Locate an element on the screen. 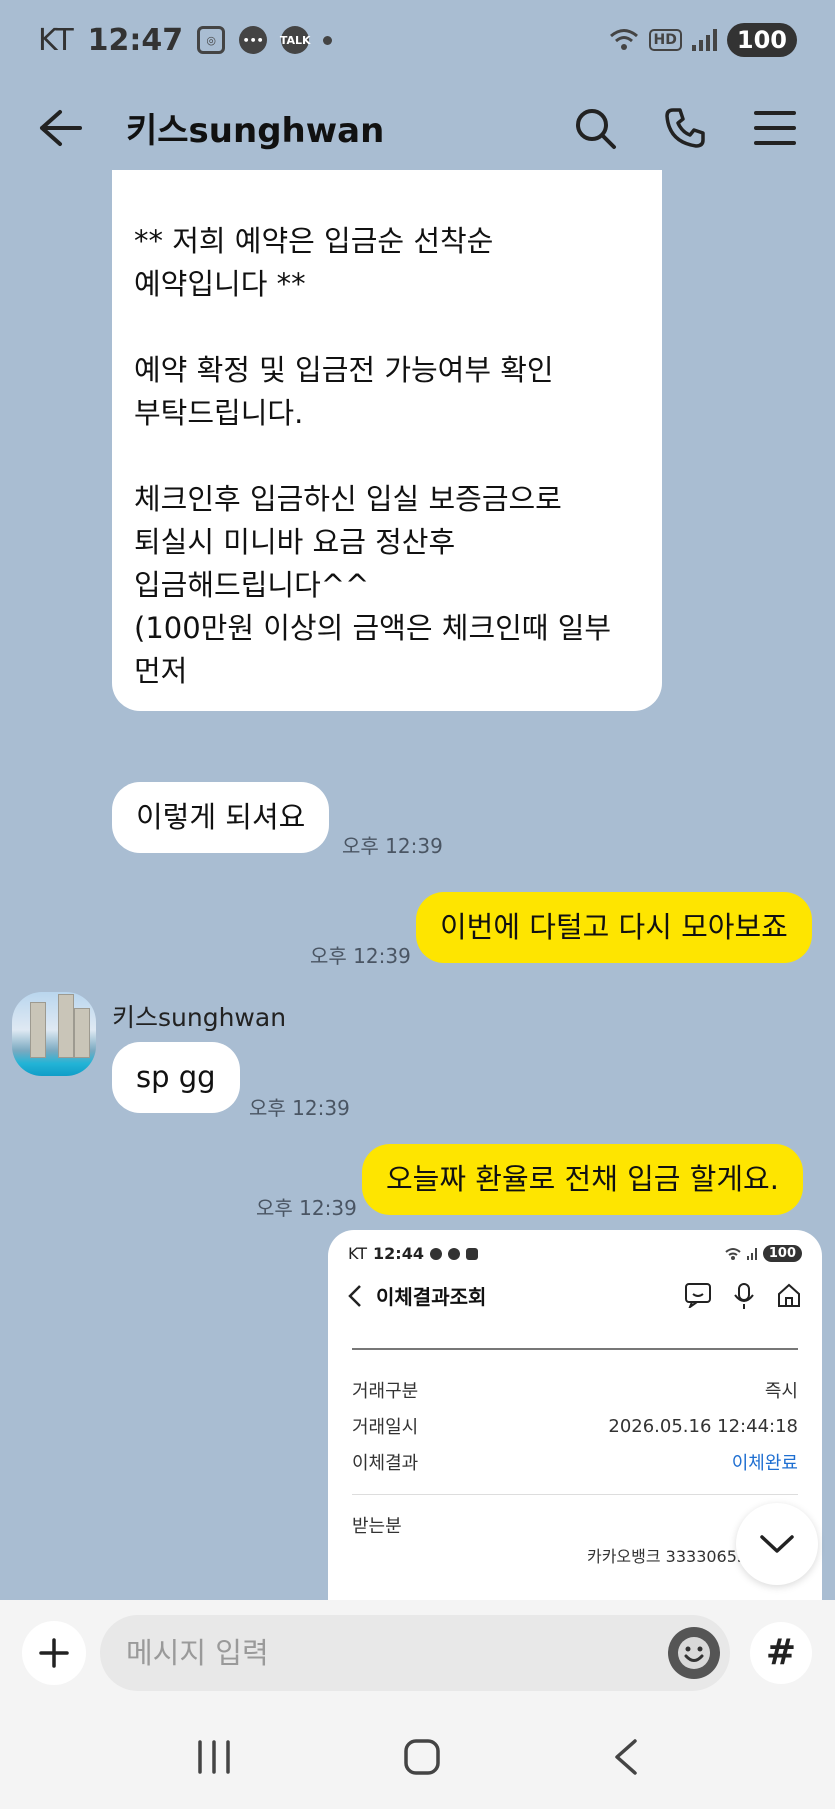  kakaotalk-icon: TALK is located at coordinates (295, 40).